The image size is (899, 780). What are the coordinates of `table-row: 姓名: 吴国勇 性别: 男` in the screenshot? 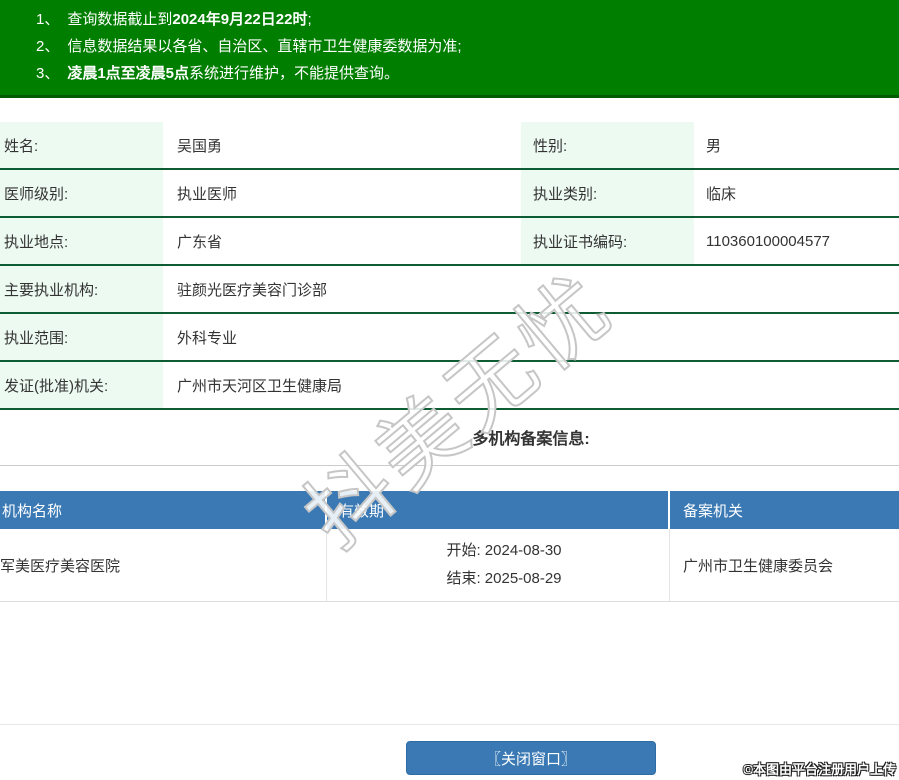 It's located at (449, 146).